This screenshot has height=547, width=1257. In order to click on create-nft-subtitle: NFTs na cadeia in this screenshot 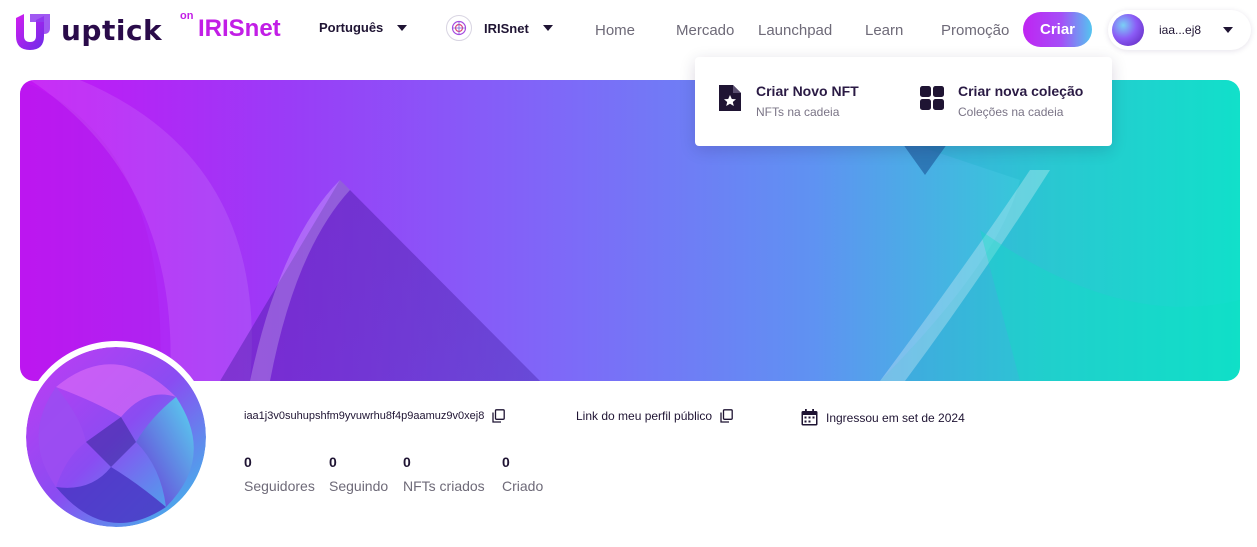, I will do `click(798, 112)`.